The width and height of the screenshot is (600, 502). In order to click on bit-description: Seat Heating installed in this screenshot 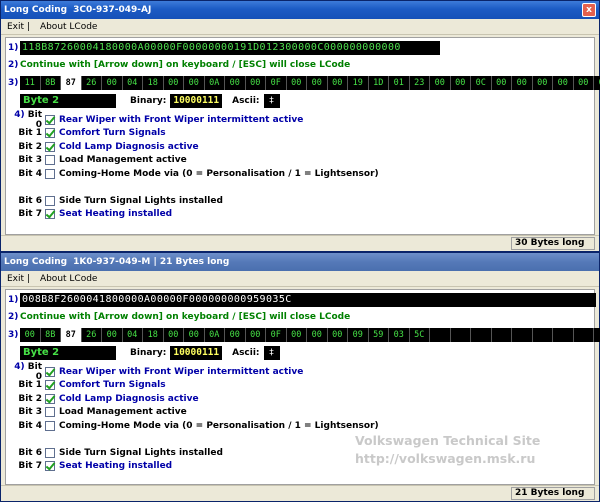, I will do `click(116, 214)`.